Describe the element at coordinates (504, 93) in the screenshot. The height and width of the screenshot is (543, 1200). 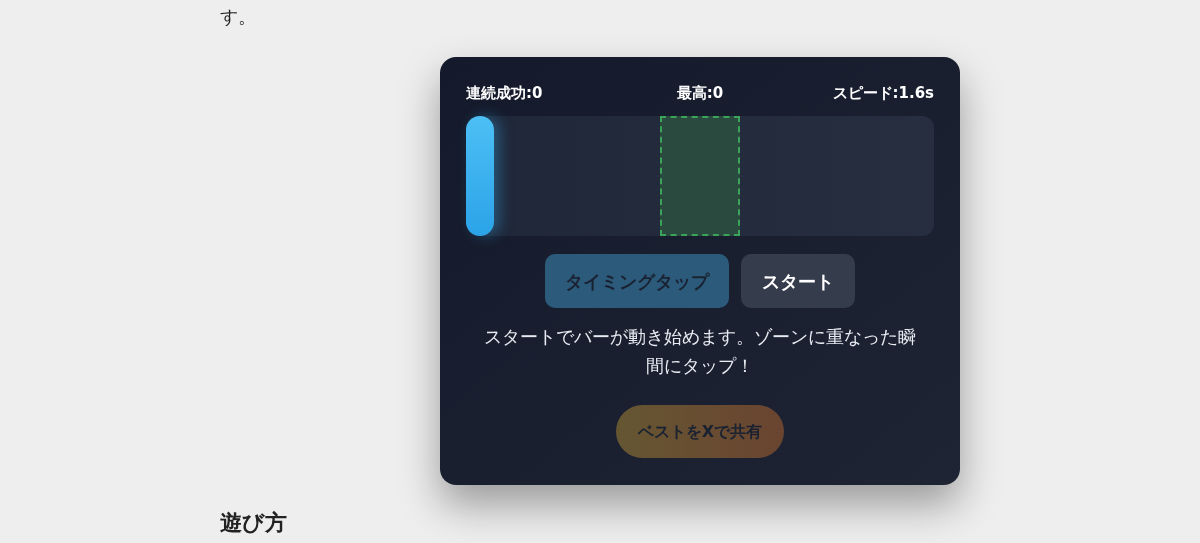
I see `stat-label: 連続成功:0` at that location.